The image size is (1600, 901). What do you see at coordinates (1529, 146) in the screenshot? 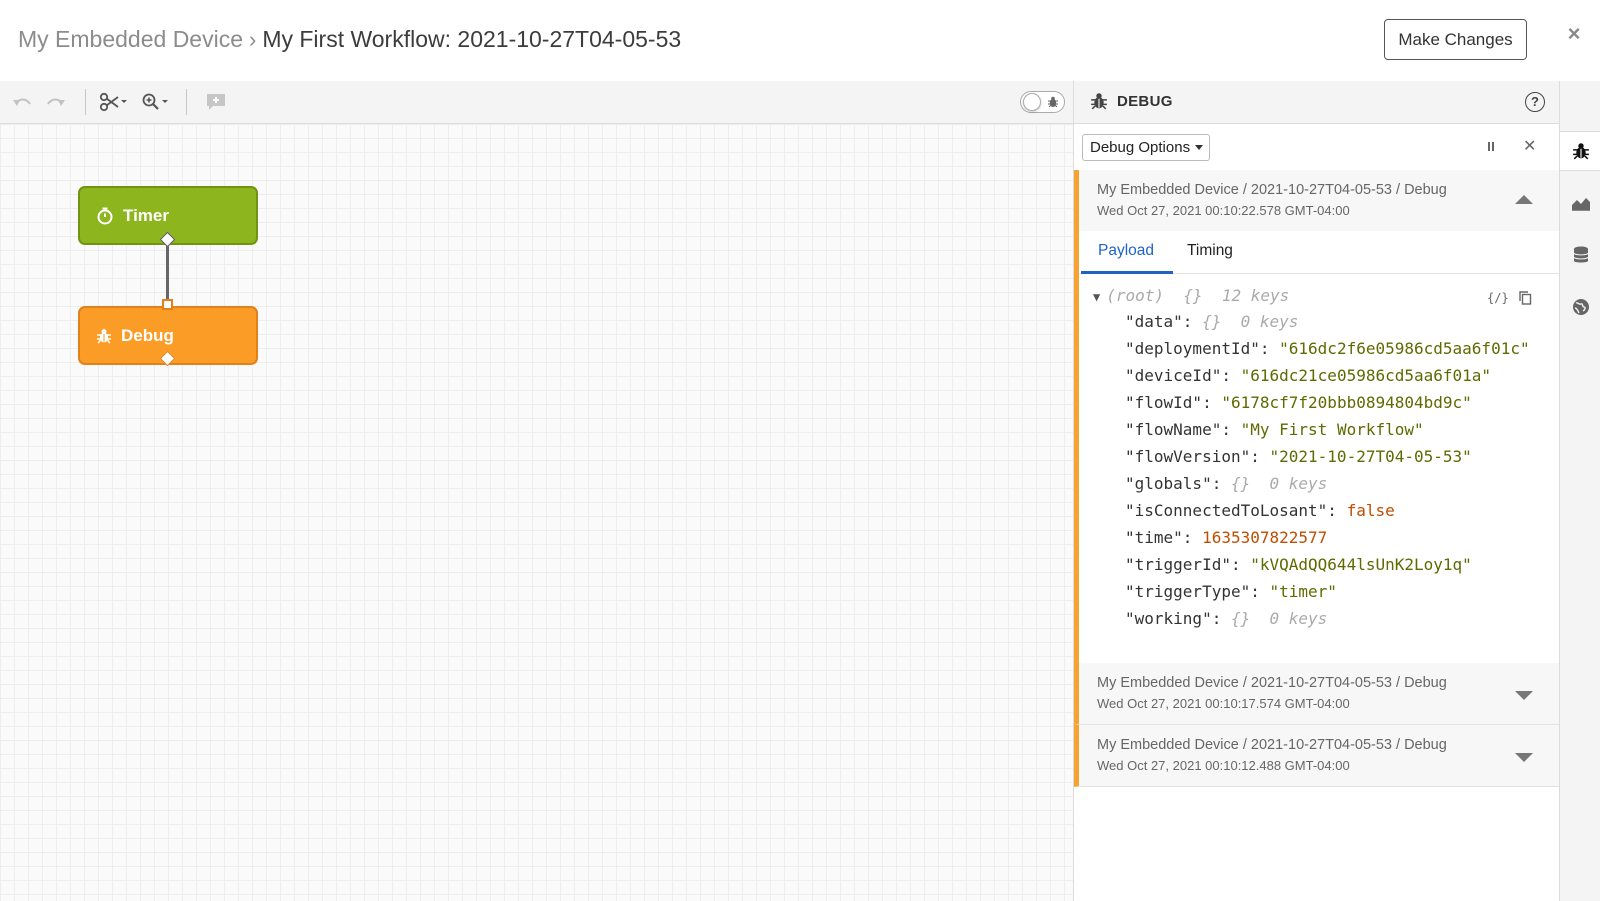
I see `clear-icon: ✕` at bounding box center [1529, 146].